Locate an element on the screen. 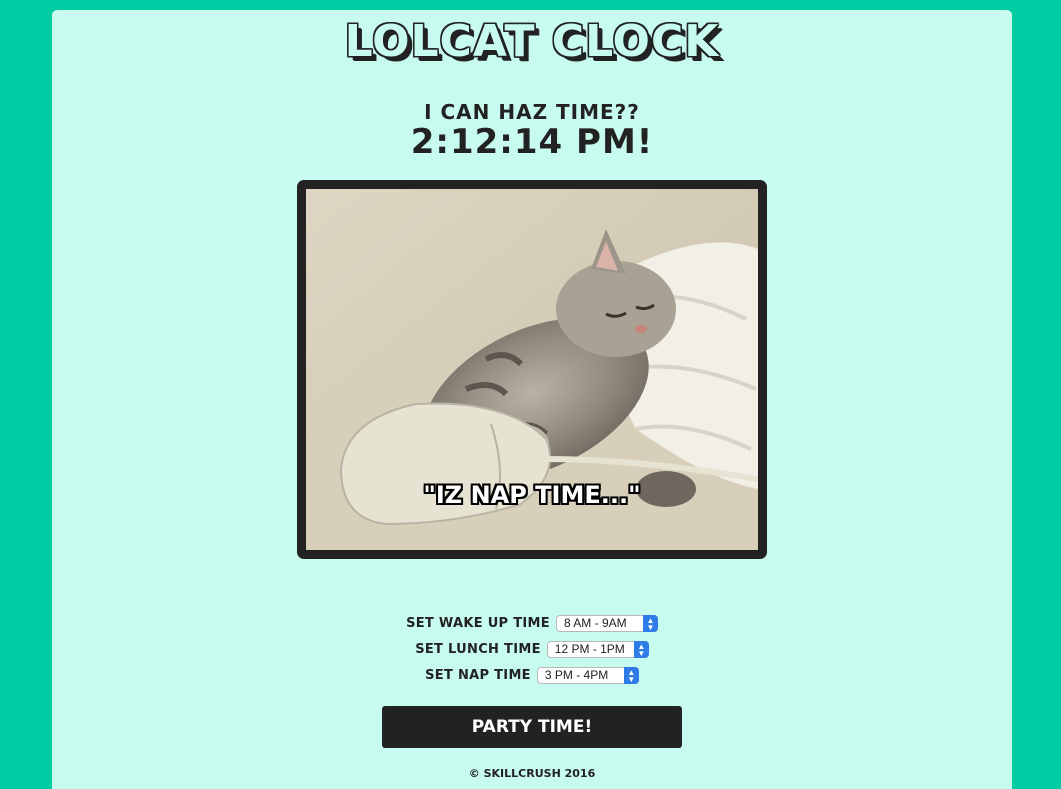 This screenshot has width=1061, height=789. lunch-select: 12 PM - 1PM ▲ ▼ is located at coordinates (597, 649).